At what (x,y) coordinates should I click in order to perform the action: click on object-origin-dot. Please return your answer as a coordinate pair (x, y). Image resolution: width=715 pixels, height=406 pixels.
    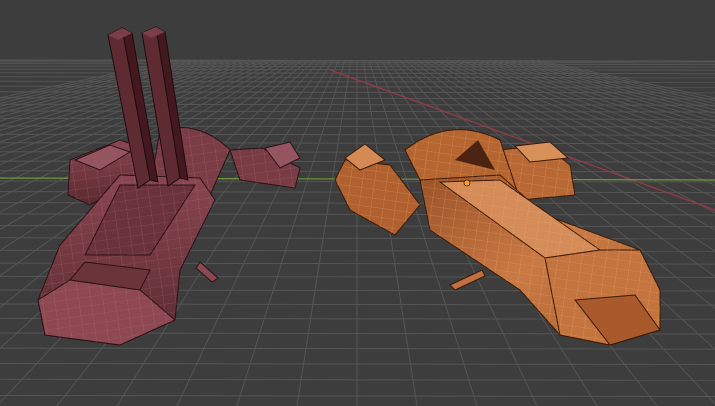
    Looking at the image, I should click on (467, 183).